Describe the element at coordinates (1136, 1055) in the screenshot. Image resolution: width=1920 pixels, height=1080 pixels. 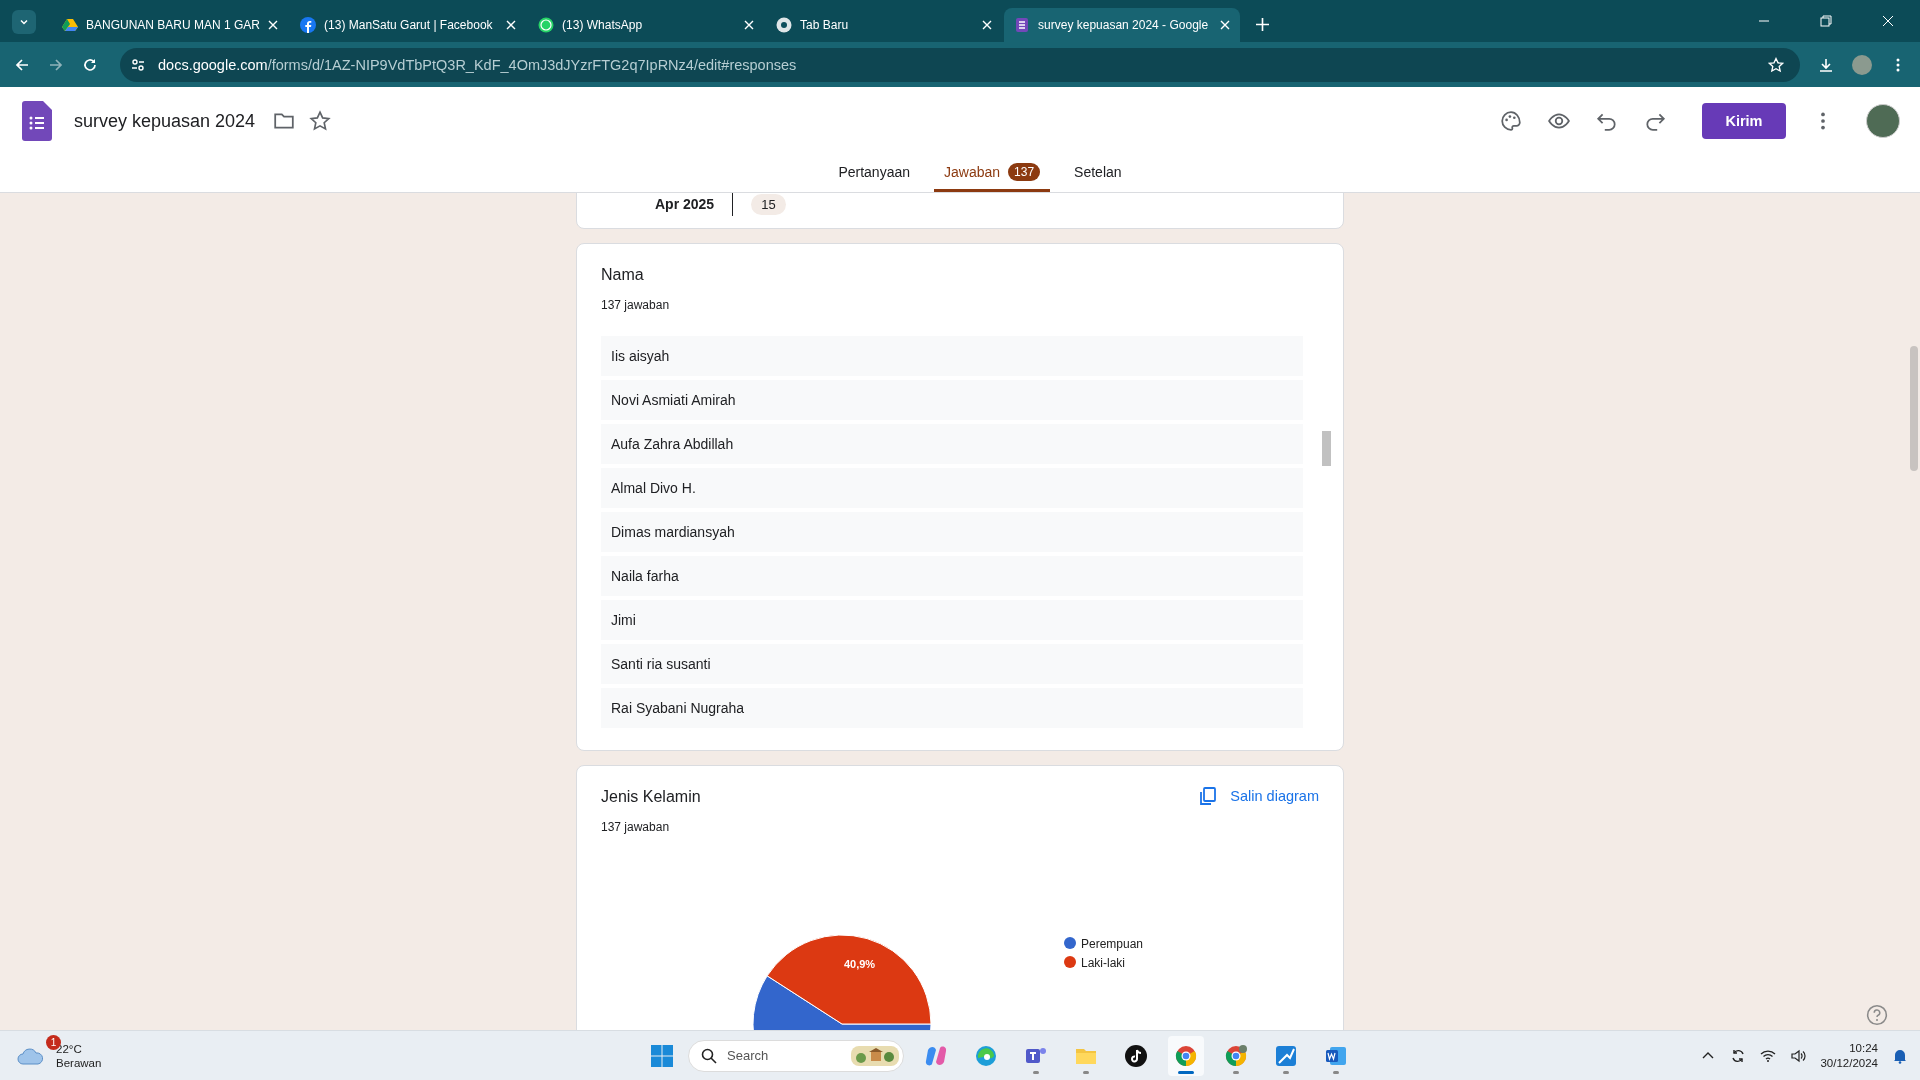
I see `tiktok-icon` at that location.